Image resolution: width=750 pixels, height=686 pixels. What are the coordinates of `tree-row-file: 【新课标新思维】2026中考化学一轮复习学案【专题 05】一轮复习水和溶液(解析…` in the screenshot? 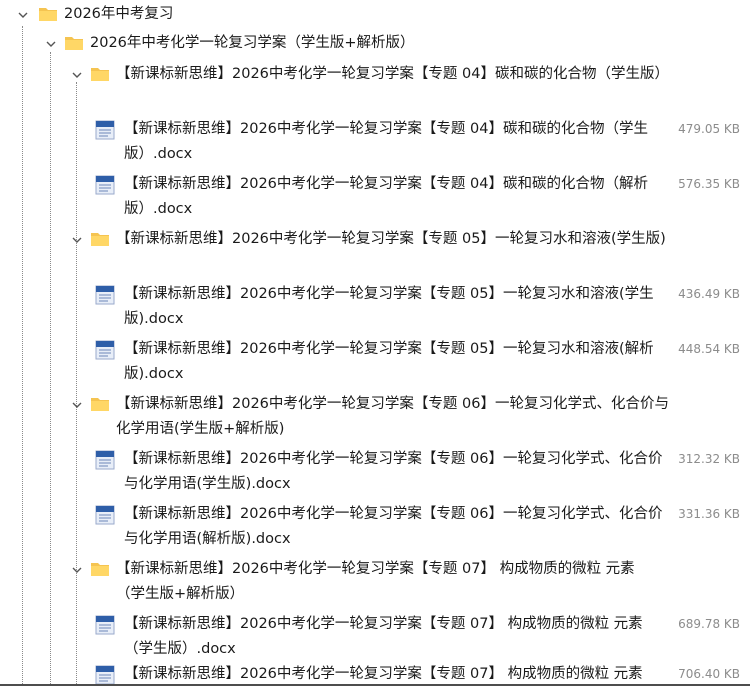 It's located at (375, 362).